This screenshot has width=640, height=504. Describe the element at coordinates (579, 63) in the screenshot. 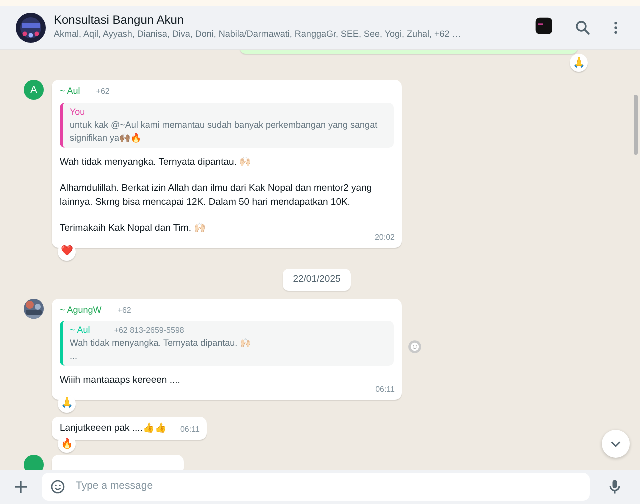

I see `reaction-emoji: 🙏` at that location.